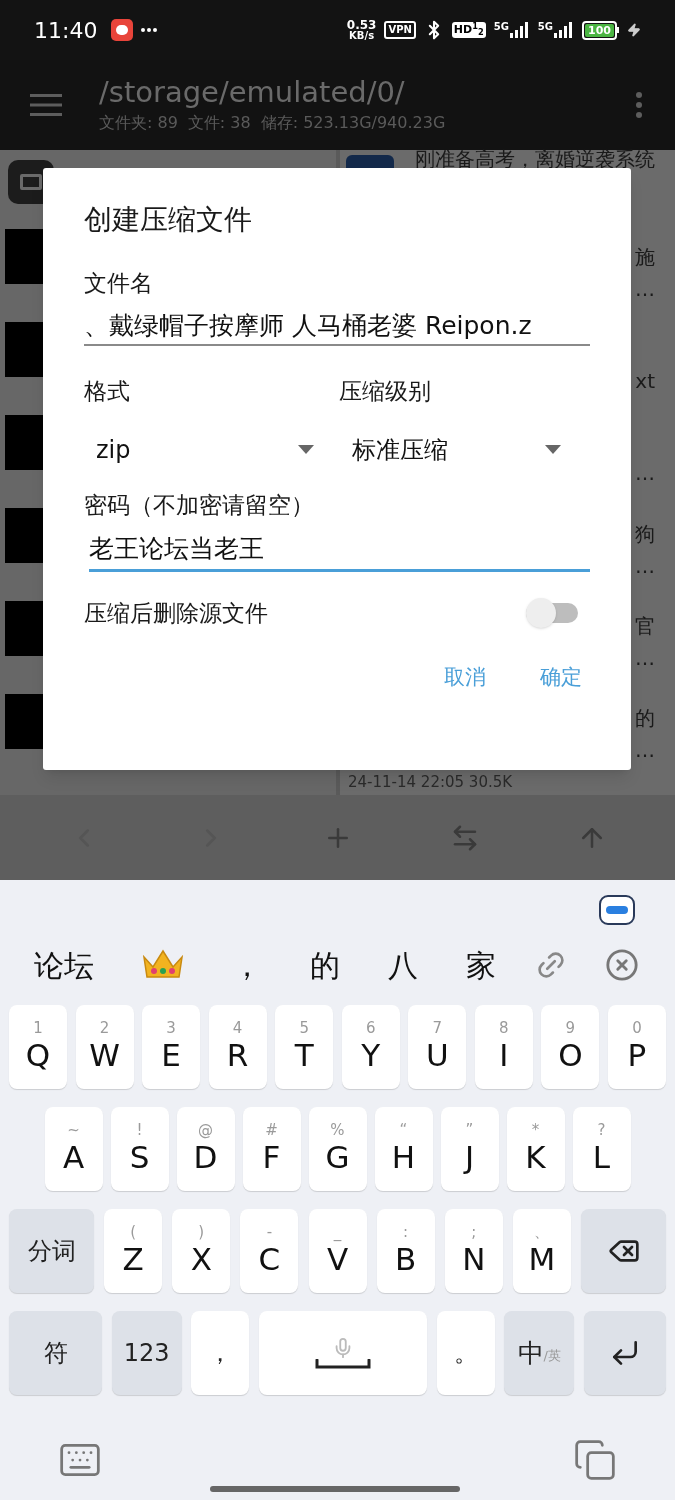 The width and height of the screenshot is (675, 1500). What do you see at coordinates (617, 910) in the screenshot?
I see `assistant-icon` at bounding box center [617, 910].